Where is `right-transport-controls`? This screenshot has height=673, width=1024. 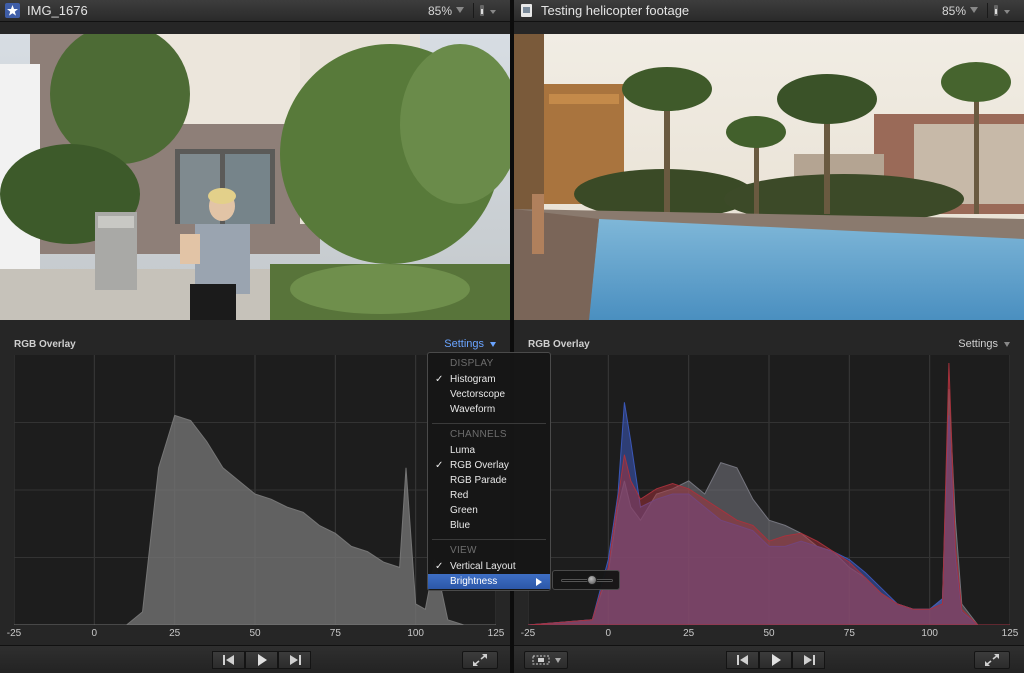
right-transport-controls is located at coordinates (775, 660).